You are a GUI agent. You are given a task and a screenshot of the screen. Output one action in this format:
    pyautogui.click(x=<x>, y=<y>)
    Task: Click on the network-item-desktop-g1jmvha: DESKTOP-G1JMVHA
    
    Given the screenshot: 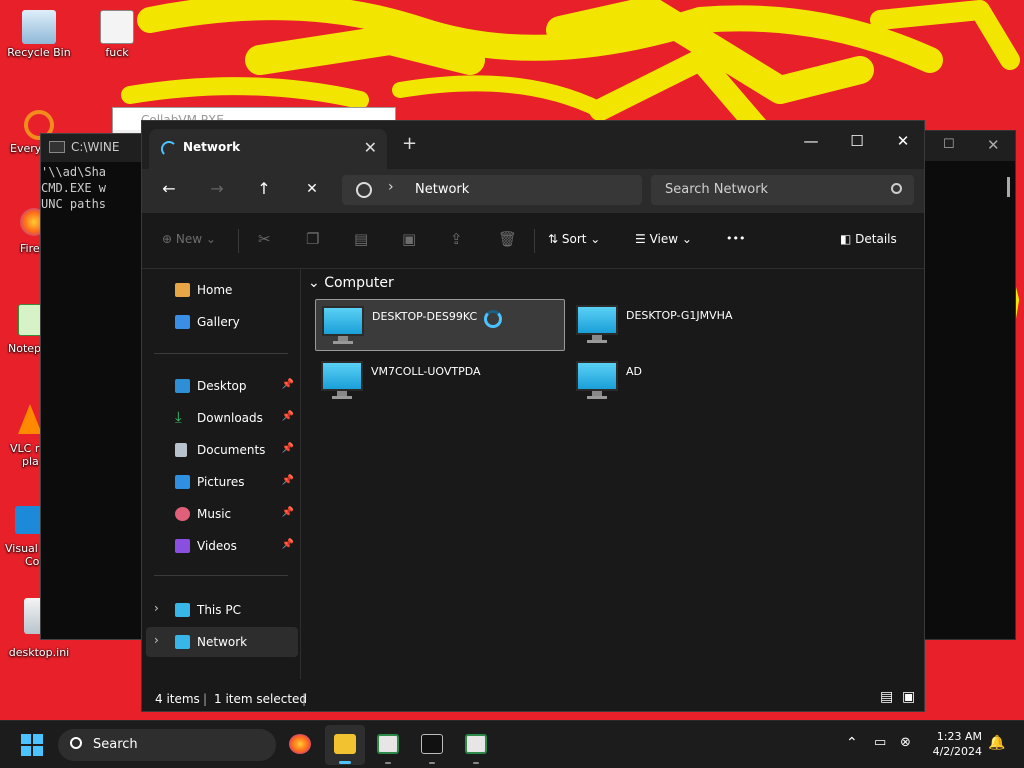 What is the action you would take?
    pyautogui.click(x=695, y=325)
    